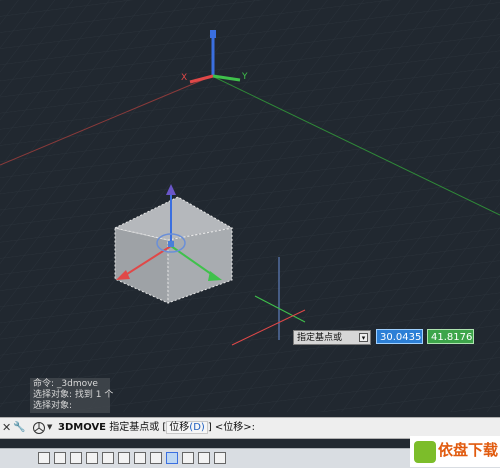 The height and width of the screenshot is (468, 500). I want to click on logo-text: 依盘下载, so click(468, 450).